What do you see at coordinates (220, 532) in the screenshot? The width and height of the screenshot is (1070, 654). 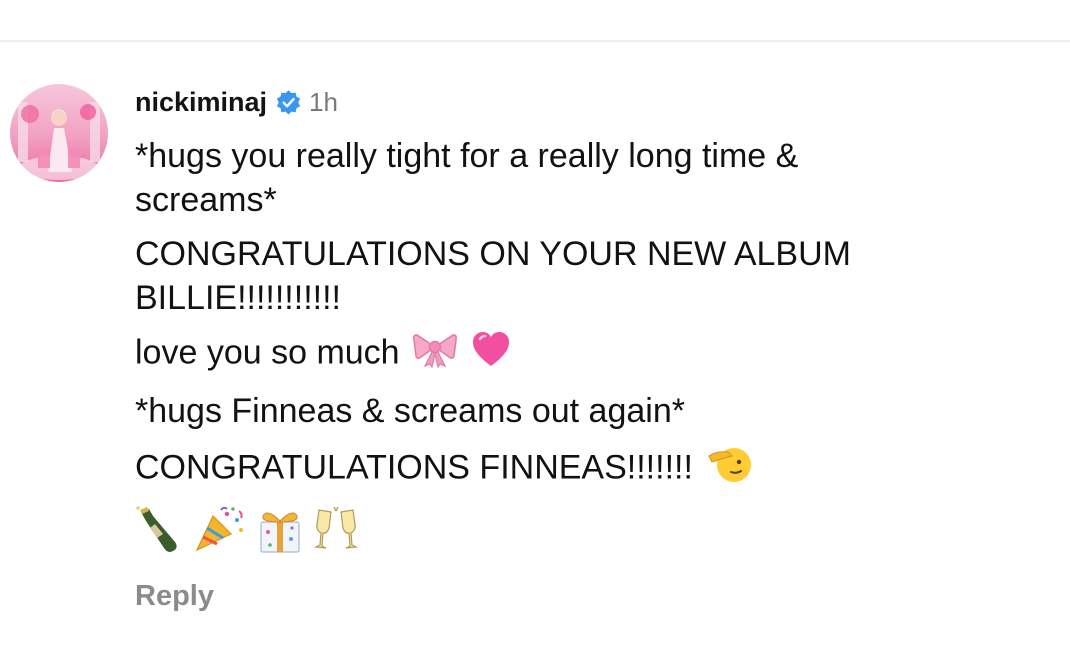 I see `party-popper-emoji` at bounding box center [220, 532].